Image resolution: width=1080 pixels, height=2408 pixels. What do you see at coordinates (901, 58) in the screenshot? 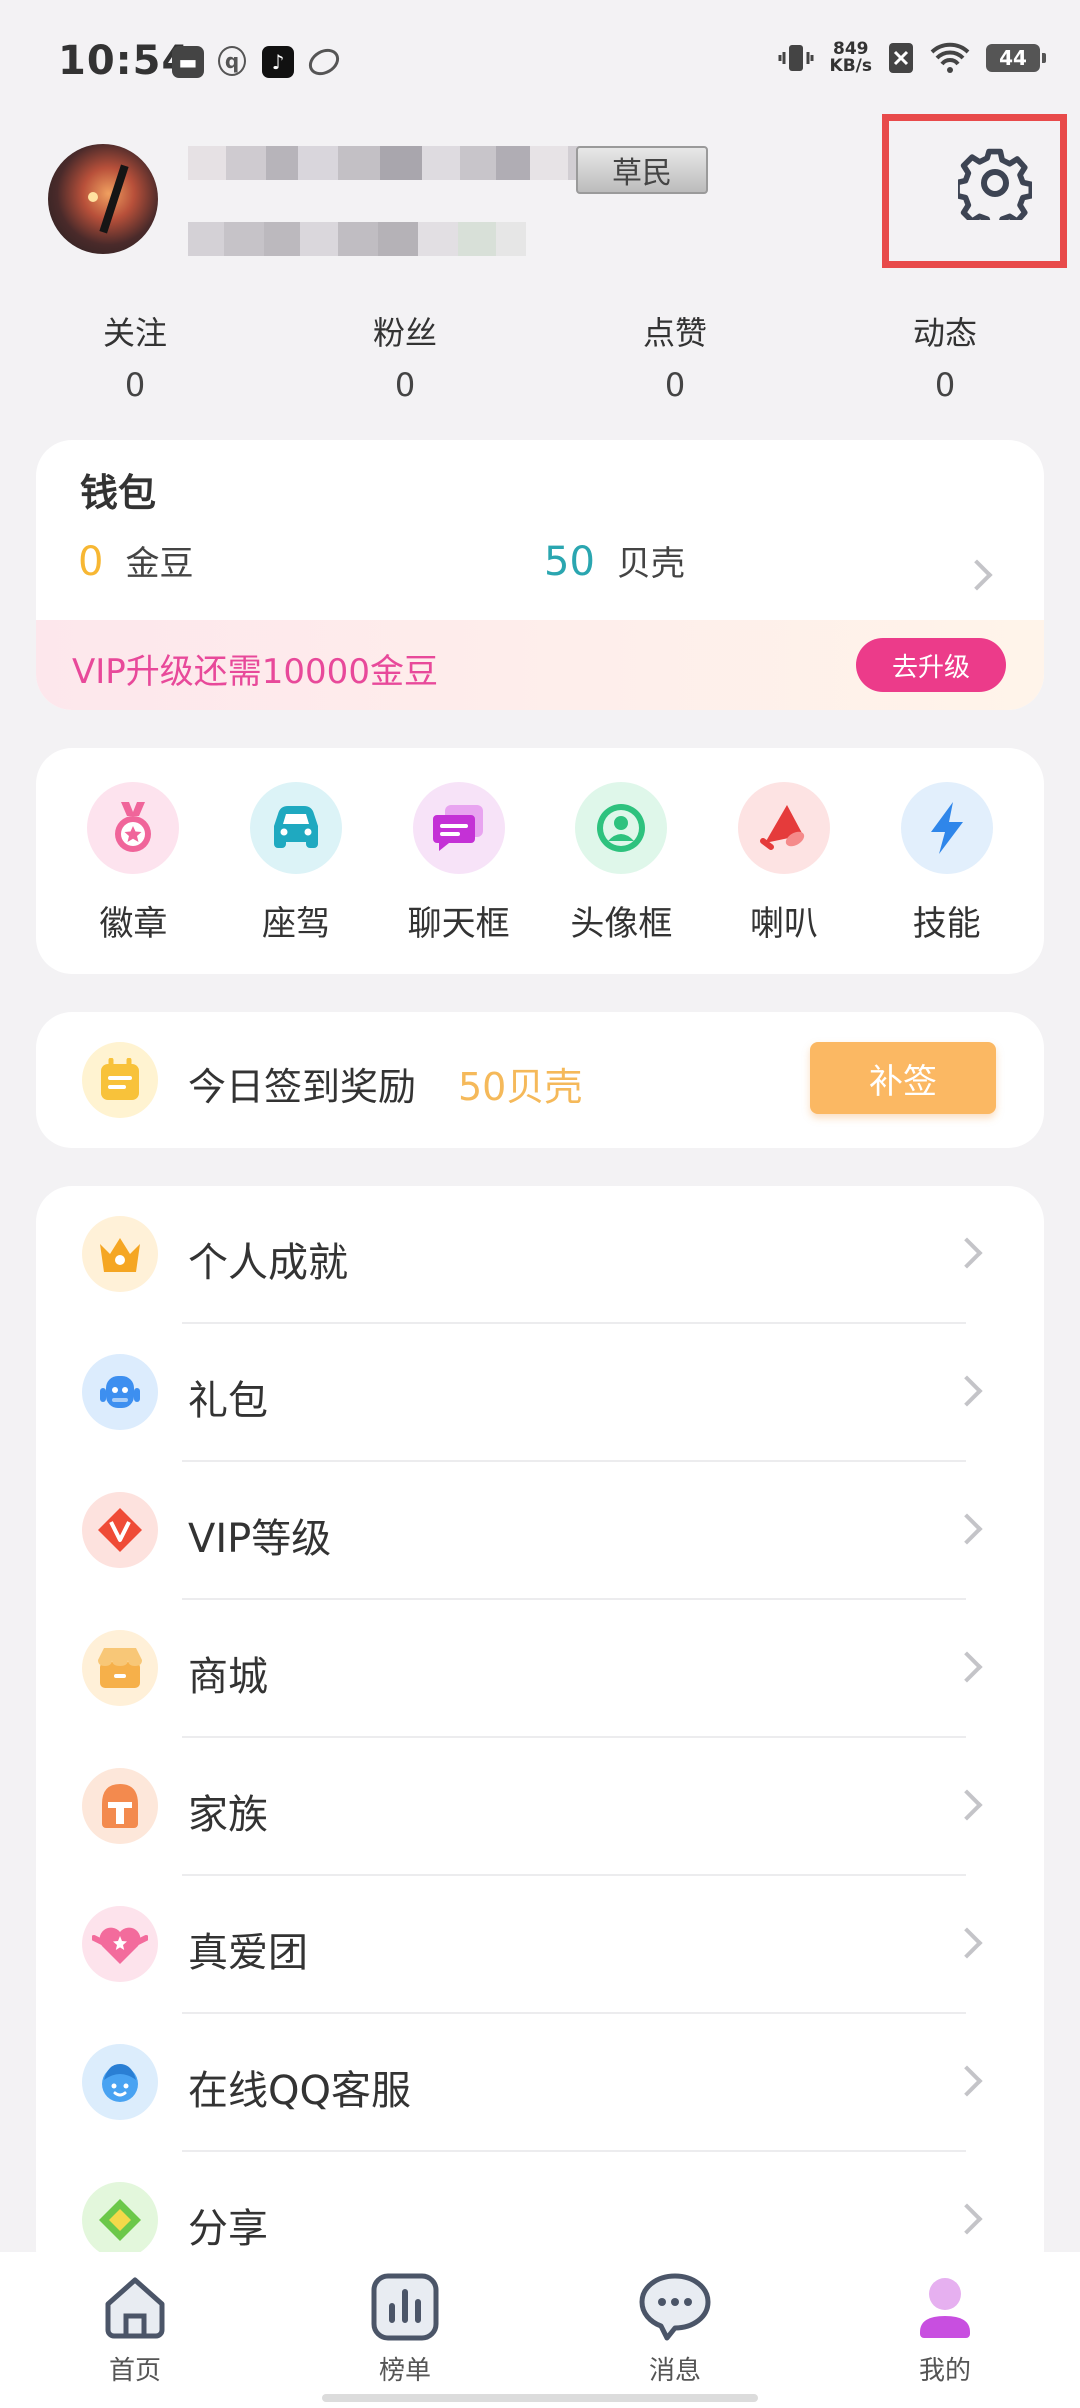
I see `sim-off-icon` at bounding box center [901, 58].